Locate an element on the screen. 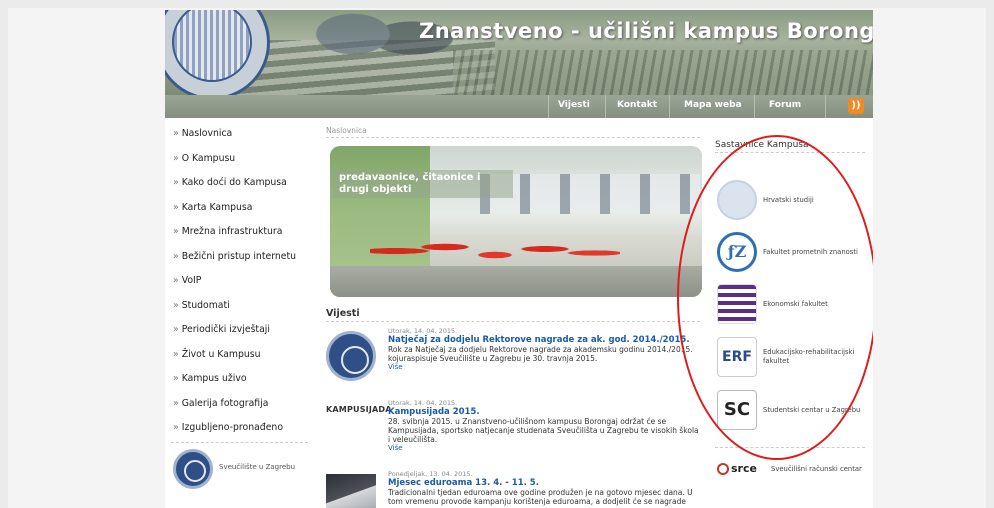 This screenshot has height=508, width=994. site-title: Znanstveno - učilišni kampus Borongaj is located at coordinates (646, 31).